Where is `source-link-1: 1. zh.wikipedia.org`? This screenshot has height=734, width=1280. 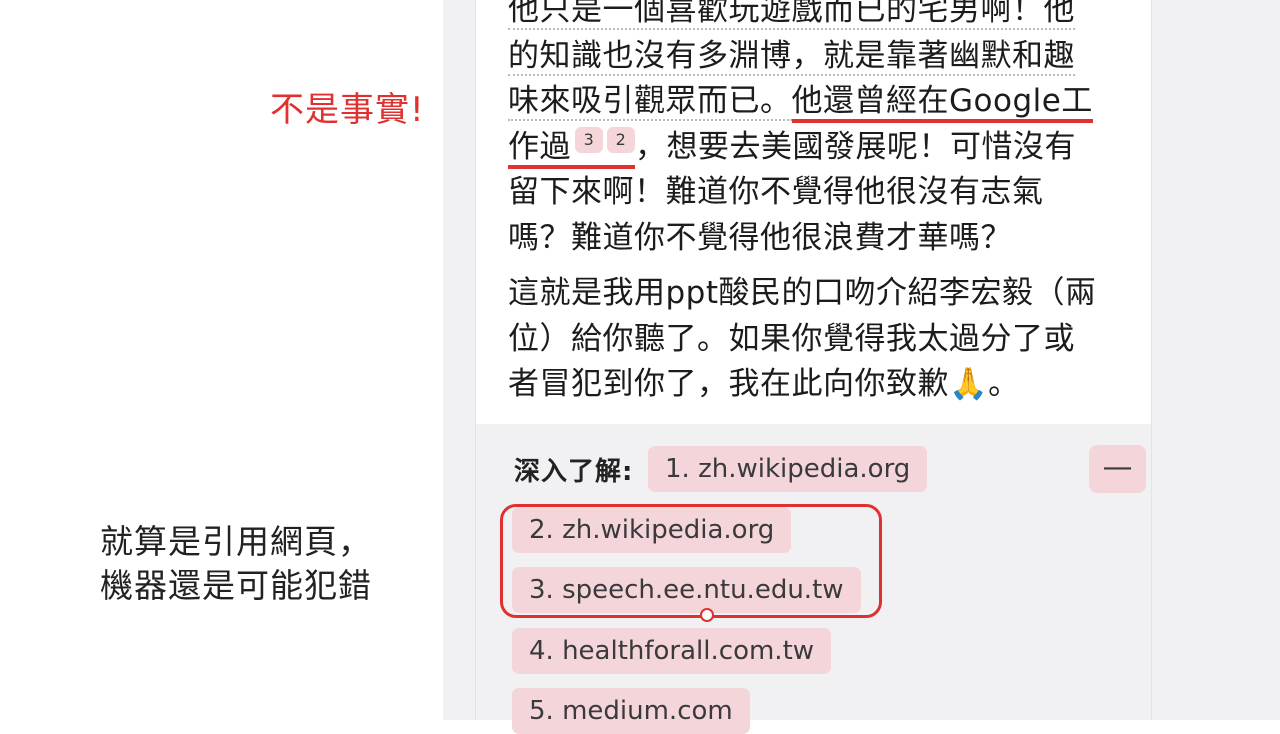
source-link-1: 1. zh.wikipedia.org is located at coordinates (788, 469).